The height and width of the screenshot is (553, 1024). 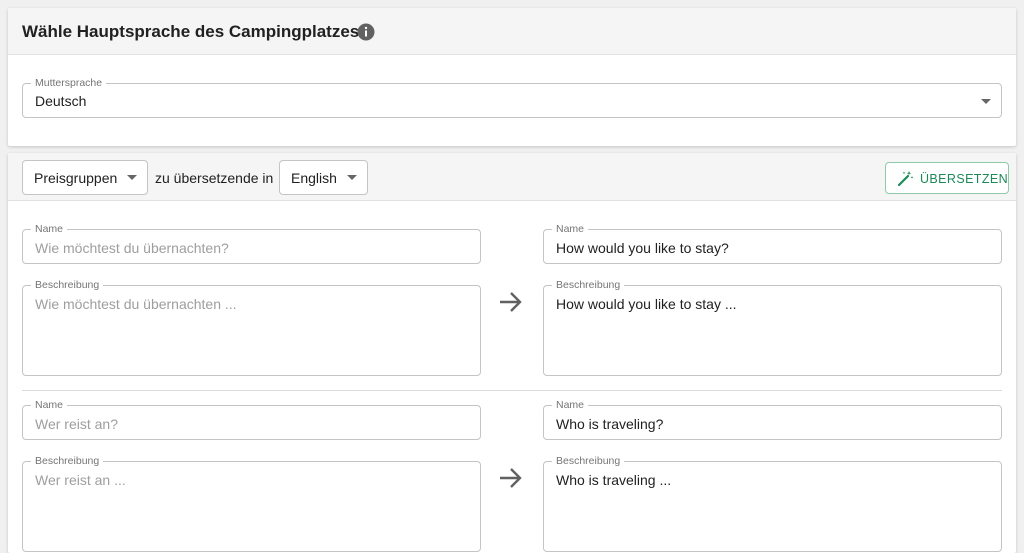 What do you see at coordinates (69, 83) in the screenshot?
I see `main-language-label: Muttersprache` at bounding box center [69, 83].